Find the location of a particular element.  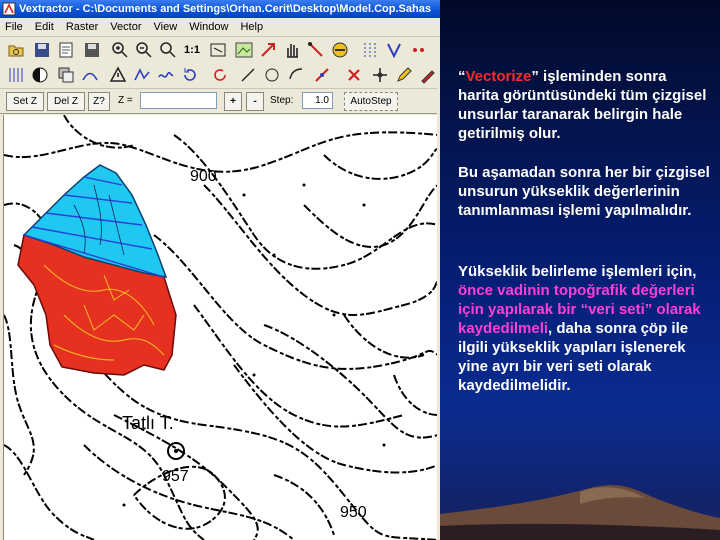

grid-select-icon is located at coordinates (370, 50).